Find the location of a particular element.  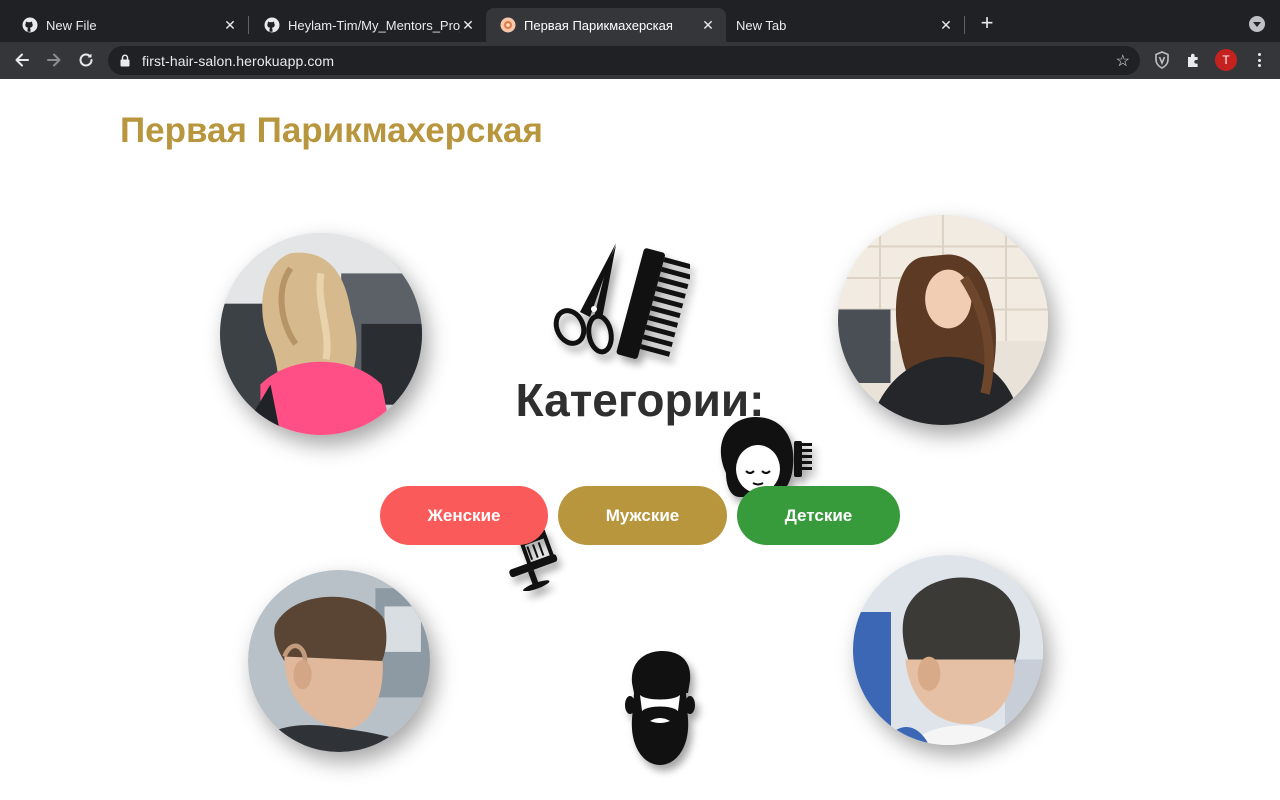

mens-category-button: Мужские is located at coordinates (642, 515).